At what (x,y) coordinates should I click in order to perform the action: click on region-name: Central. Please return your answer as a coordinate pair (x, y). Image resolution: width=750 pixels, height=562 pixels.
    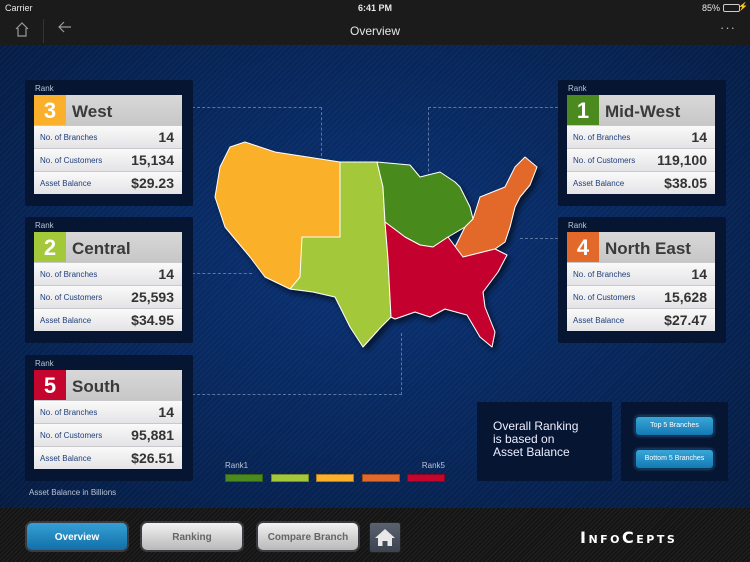
    Looking at the image, I should click on (101, 248).